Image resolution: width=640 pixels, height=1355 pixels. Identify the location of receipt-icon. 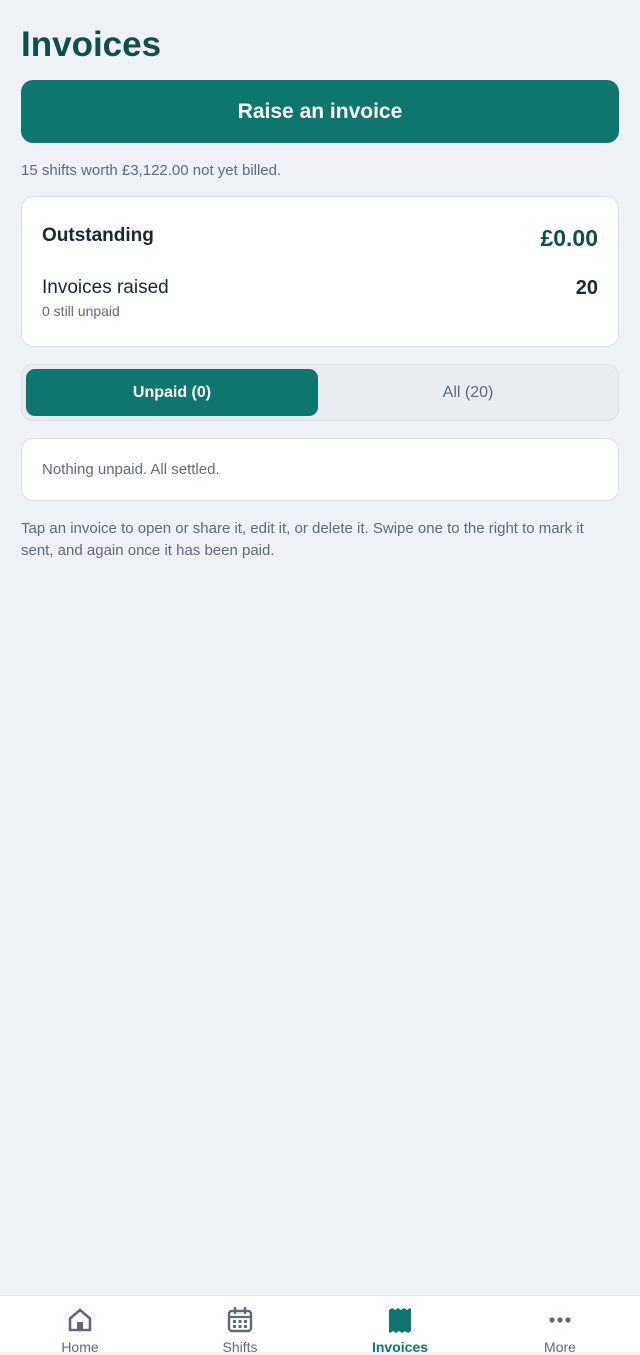
(400, 1320).